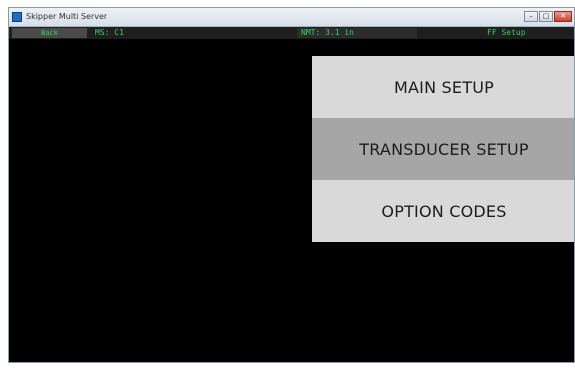 The image size is (575, 369). What do you see at coordinates (17, 17) in the screenshot?
I see `app-icon` at bounding box center [17, 17].